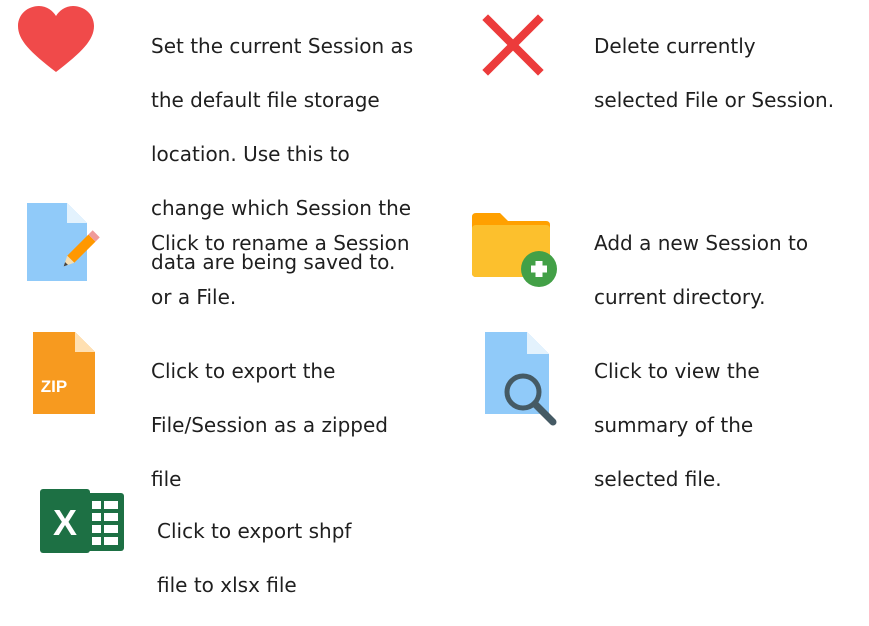  I want to click on excel-icon: X, so click(83, 521).